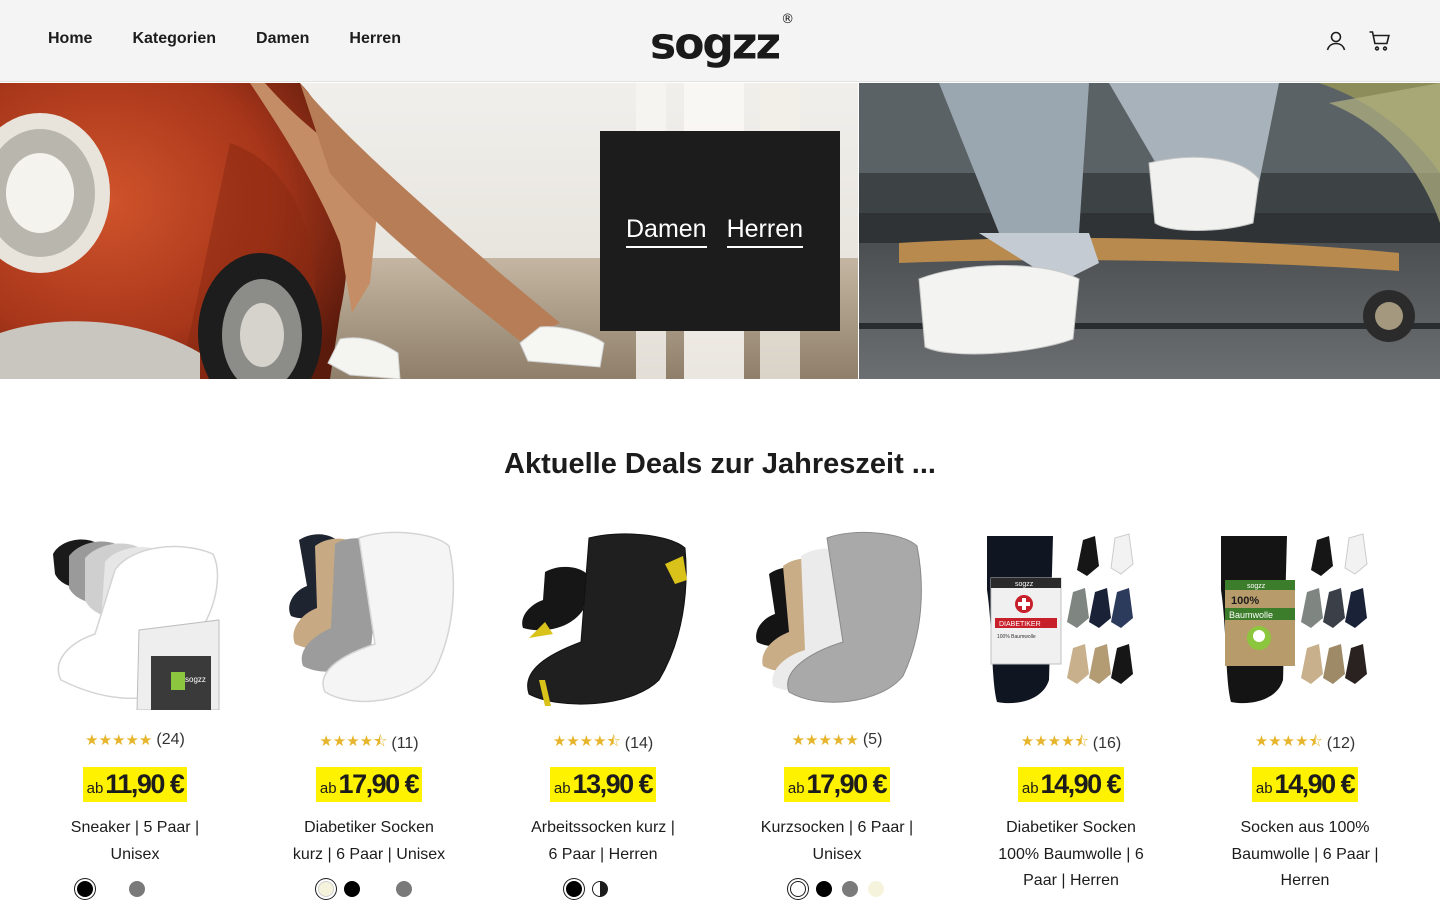 Image resolution: width=1440 pixels, height=900 pixels. What do you see at coordinates (224, 39) in the screenshot?
I see `main-nav: Home Kategorien Damen Herren` at bounding box center [224, 39].